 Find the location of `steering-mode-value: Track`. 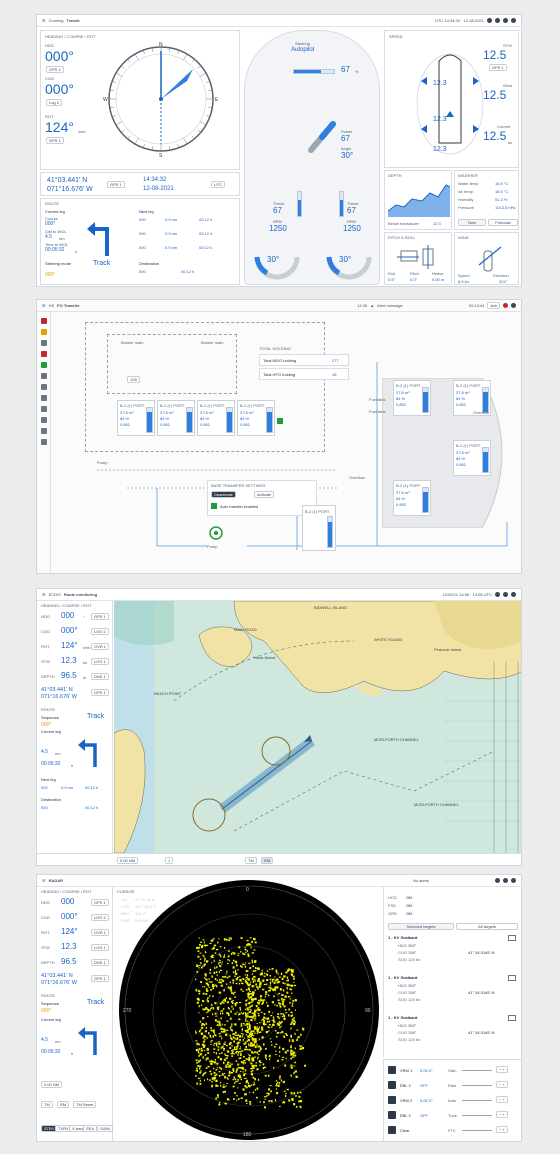

steering-mode-value: Track is located at coordinates (101, 263).